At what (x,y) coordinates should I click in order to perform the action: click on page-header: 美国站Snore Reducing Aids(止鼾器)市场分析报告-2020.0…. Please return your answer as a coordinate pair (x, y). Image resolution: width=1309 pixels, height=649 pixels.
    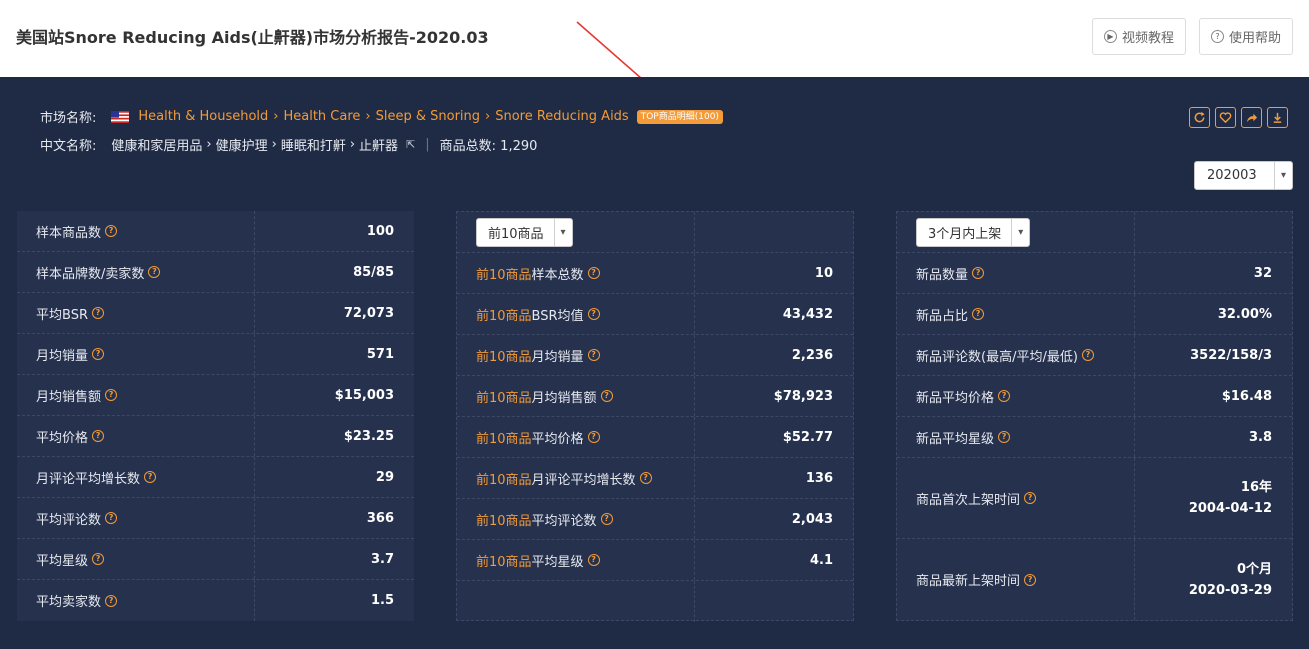
    Looking at the image, I should click on (654, 38).